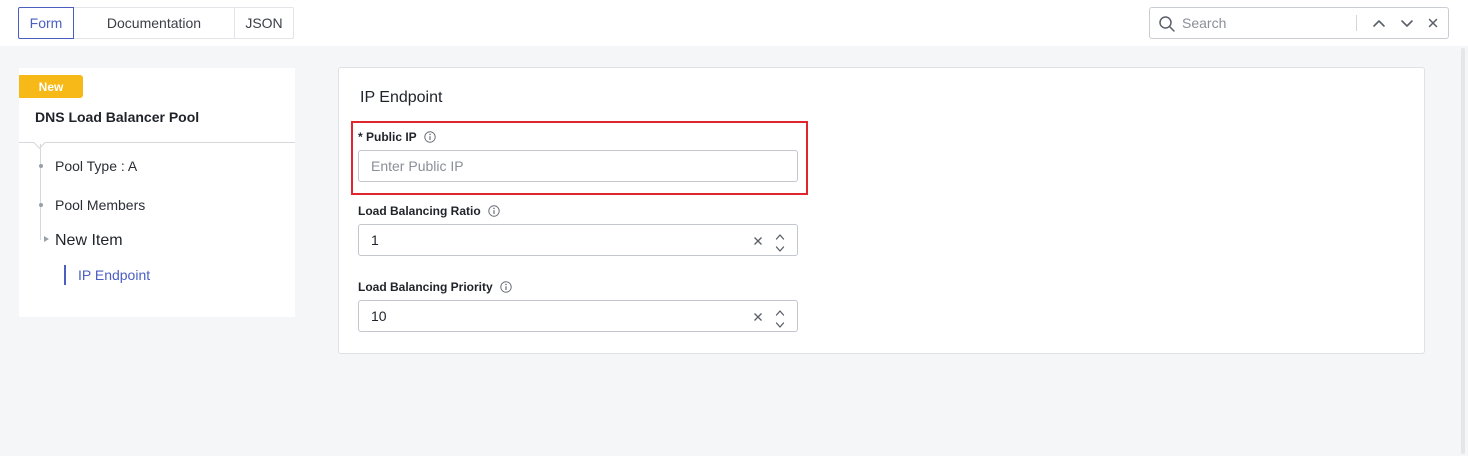 The height and width of the screenshot is (456, 1468). What do you see at coordinates (96, 166) in the screenshot?
I see `sidebar-item-pool-type: Pool Type : A` at bounding box center [96, 166].